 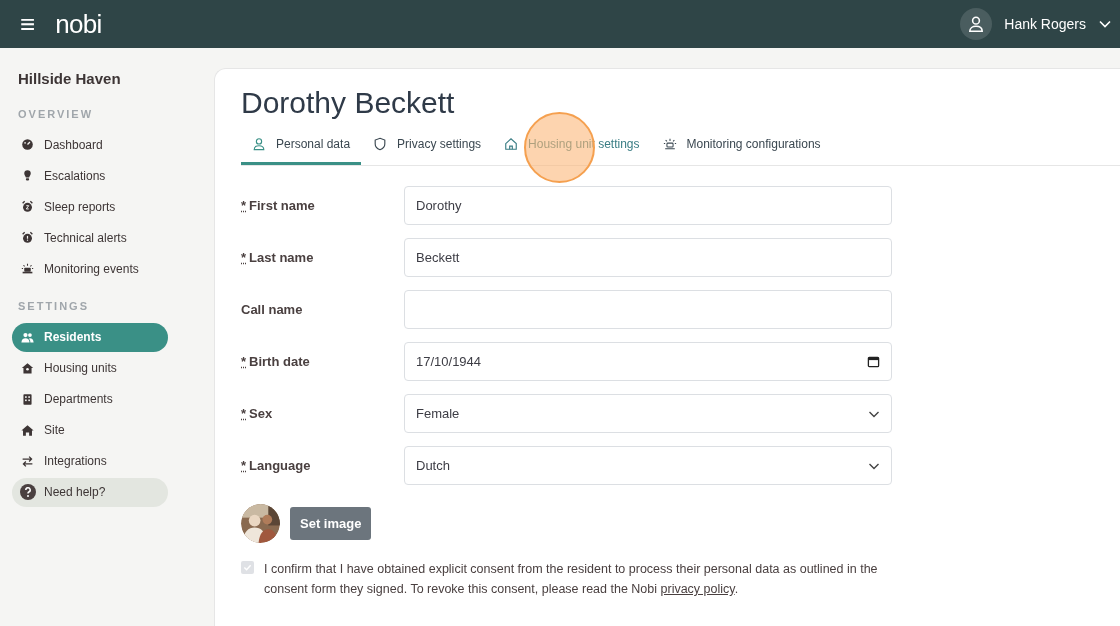 I want to click on sidebar-item: Dashboard, so click(x=90, y=144).